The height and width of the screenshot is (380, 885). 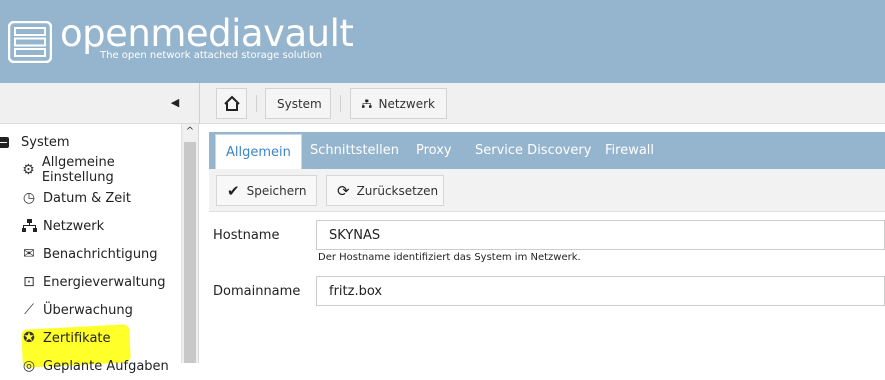 I want to click on sidebar-item-energieverwaltung: ⊡ Energieverwaltung, so click(x=90, y=282).